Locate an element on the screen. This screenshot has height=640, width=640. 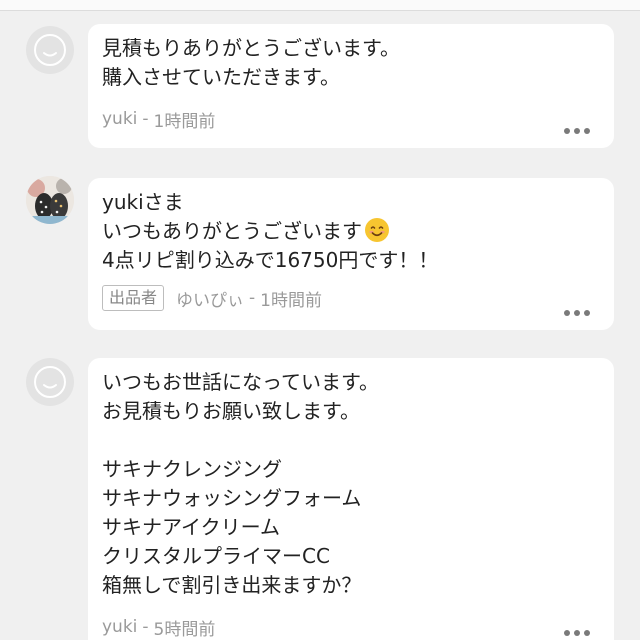
smiling-face-emoji is located at coordinates (377, 230).